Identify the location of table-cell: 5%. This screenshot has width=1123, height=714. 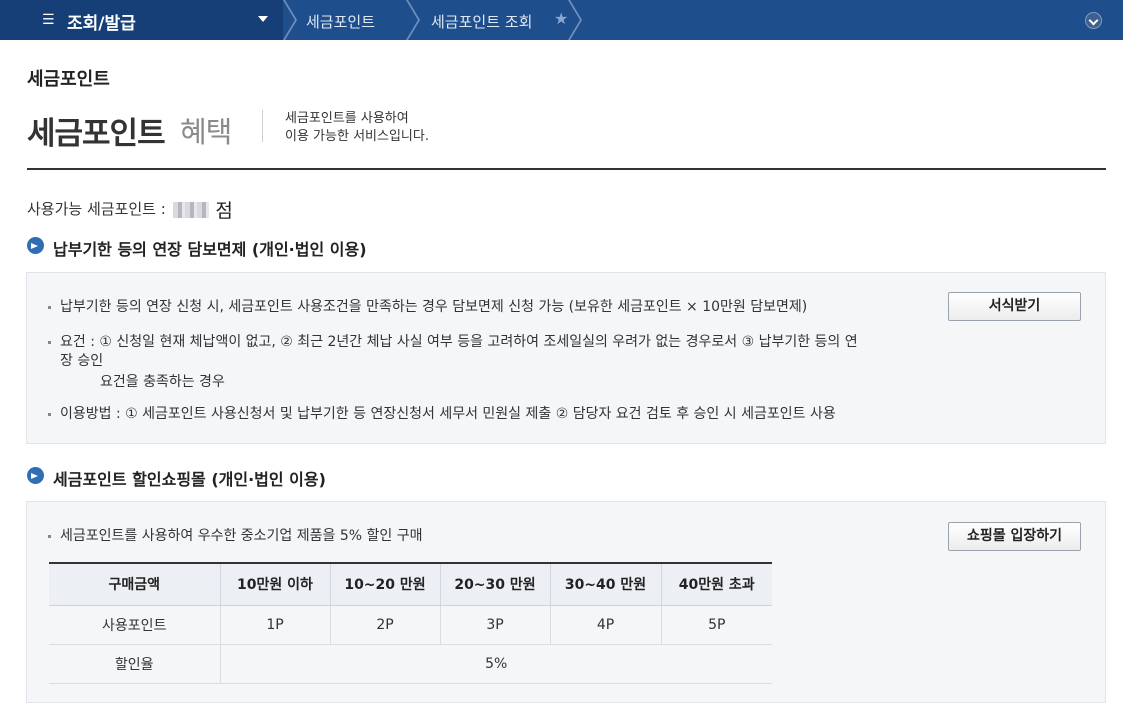
(495, 664).